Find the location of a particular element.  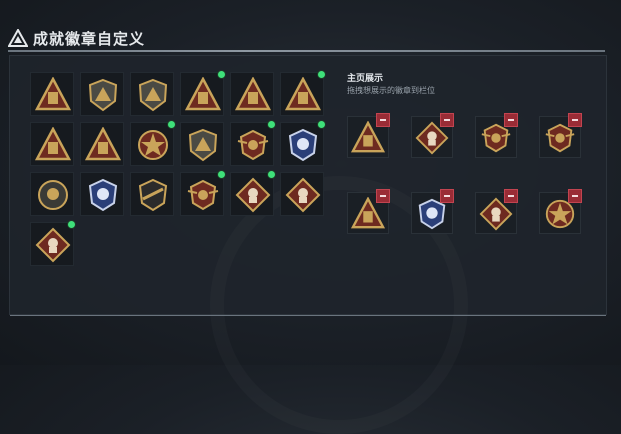

triangle-gun-badge-icon is located at coordinates (53, 144).